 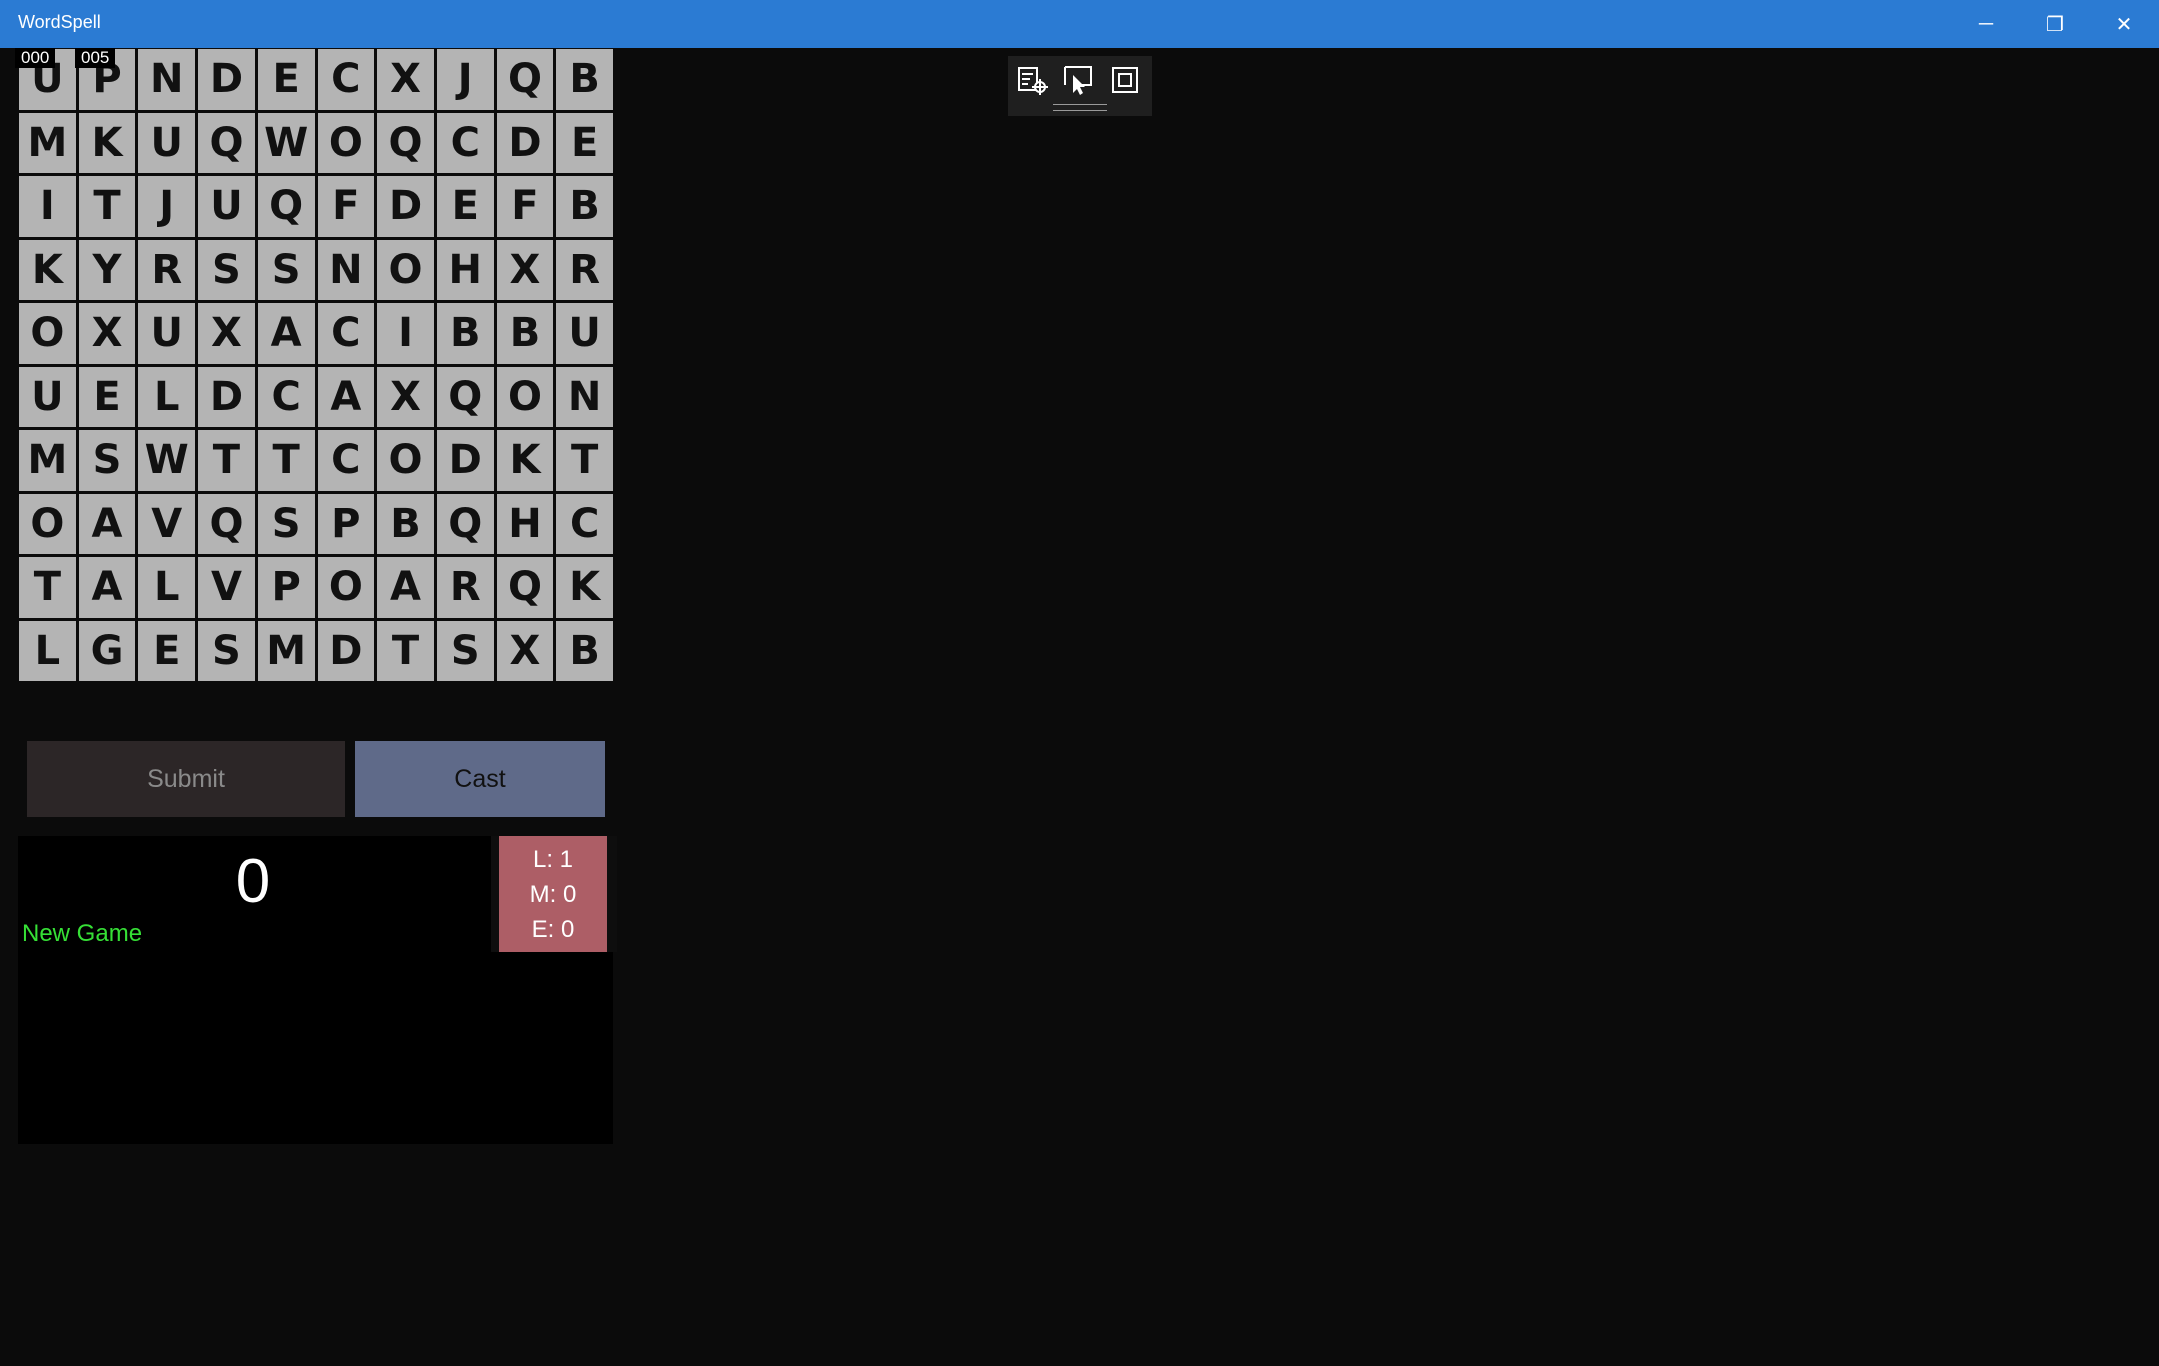 What do you see at coordinates (346, 206) in the screenshot?
I see `letter-tile: F` at bounding box center [346, 206].